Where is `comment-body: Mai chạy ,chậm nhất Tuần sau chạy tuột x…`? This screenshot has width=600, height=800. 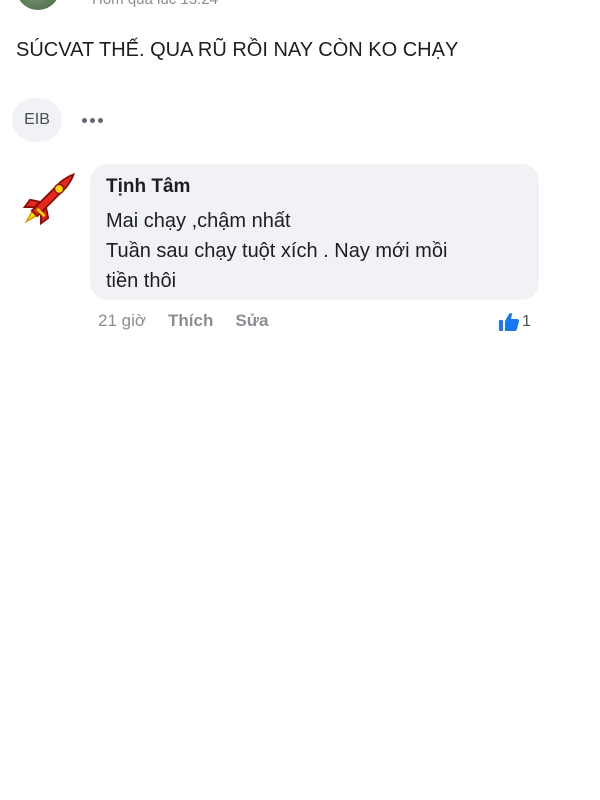 comment-body: Mai chạy ,chậm nhất Tuần sau chạy tuột x… is located at coordinates (314, 251).